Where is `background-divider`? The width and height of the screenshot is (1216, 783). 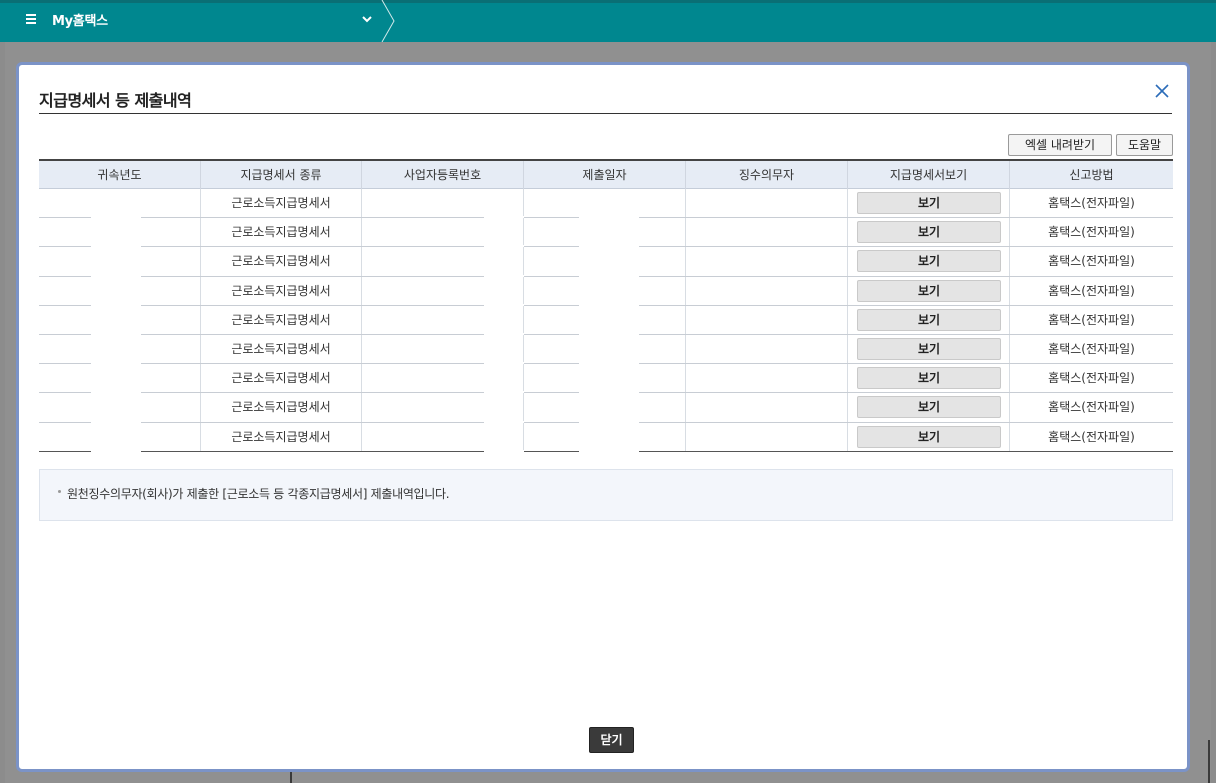
background-divider is located at coordinates (1209, 761).